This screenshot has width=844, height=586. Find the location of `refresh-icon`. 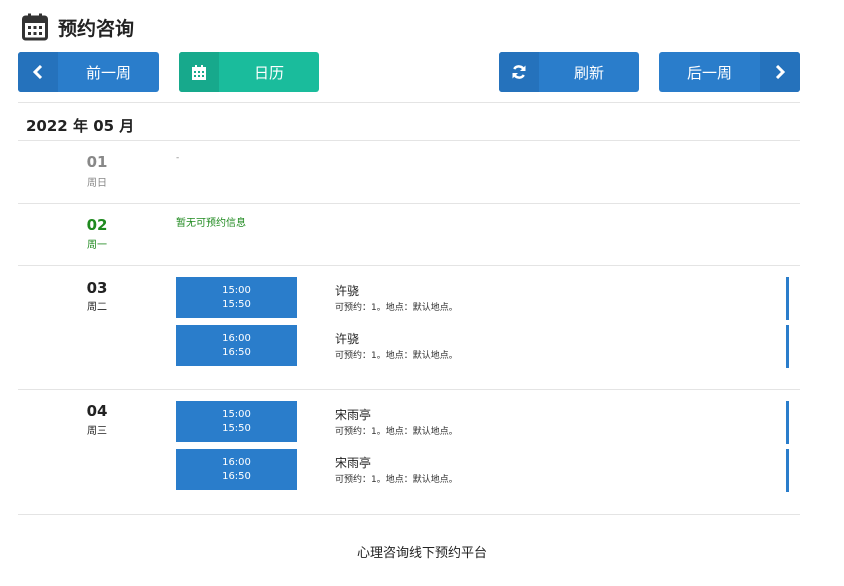

refresh-icon is located at coordinates (519, 72).